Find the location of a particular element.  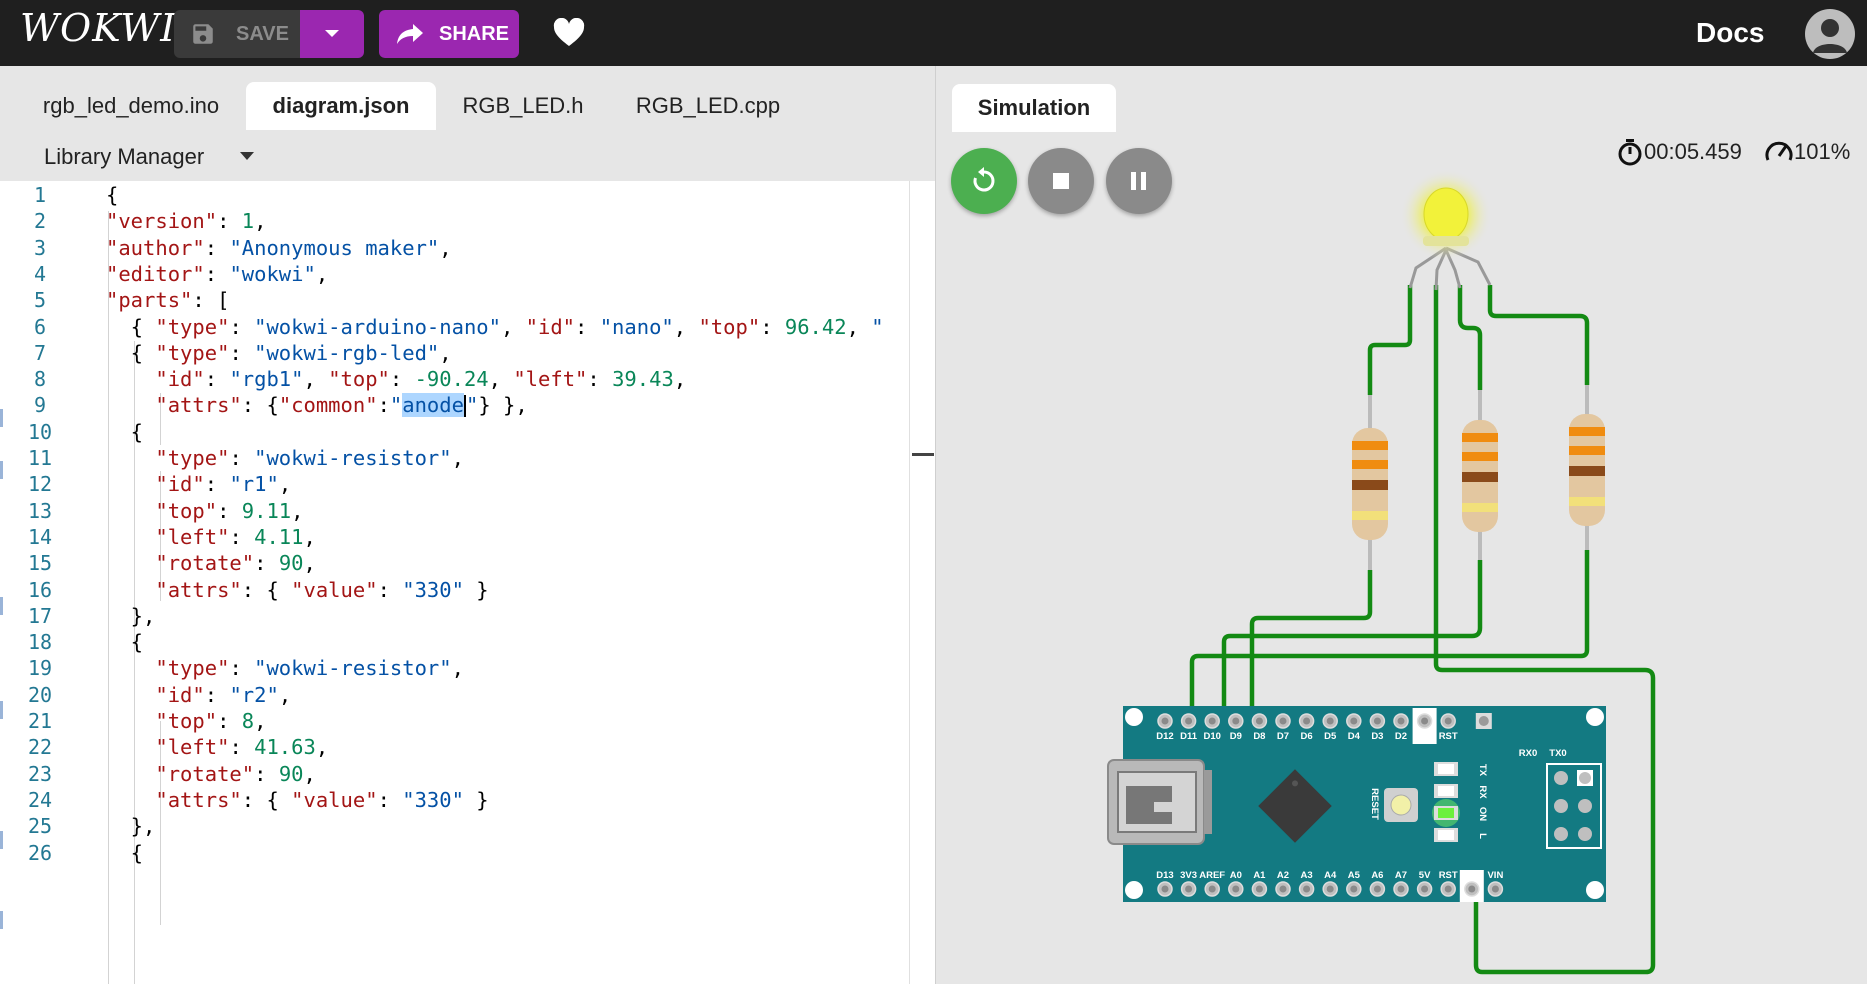

code-line: "parts": [ is located at coordinates (168, 300).